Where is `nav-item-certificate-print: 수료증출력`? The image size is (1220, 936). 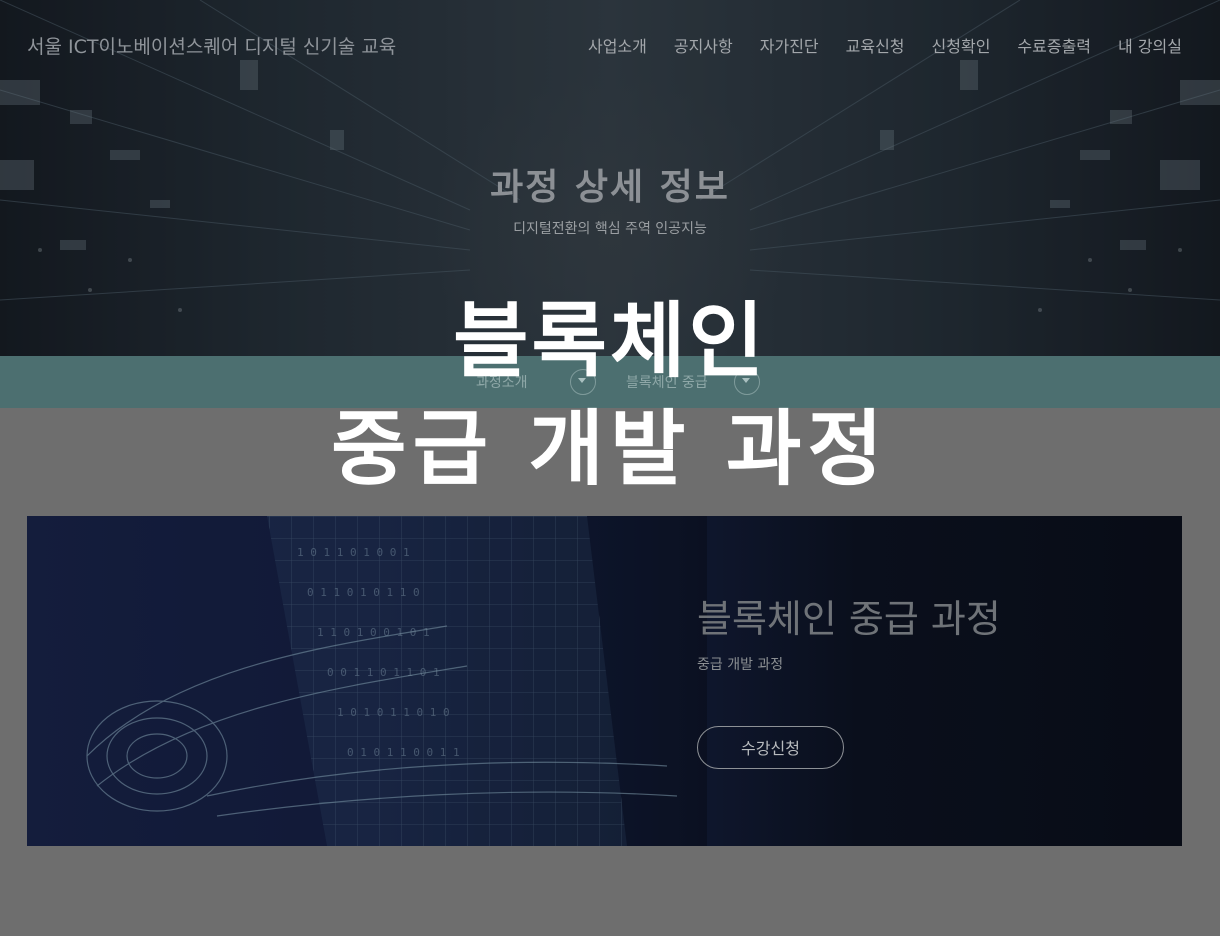 nav-item-certificate-print: 수료증출력 is located at coordinates (1054, 45).